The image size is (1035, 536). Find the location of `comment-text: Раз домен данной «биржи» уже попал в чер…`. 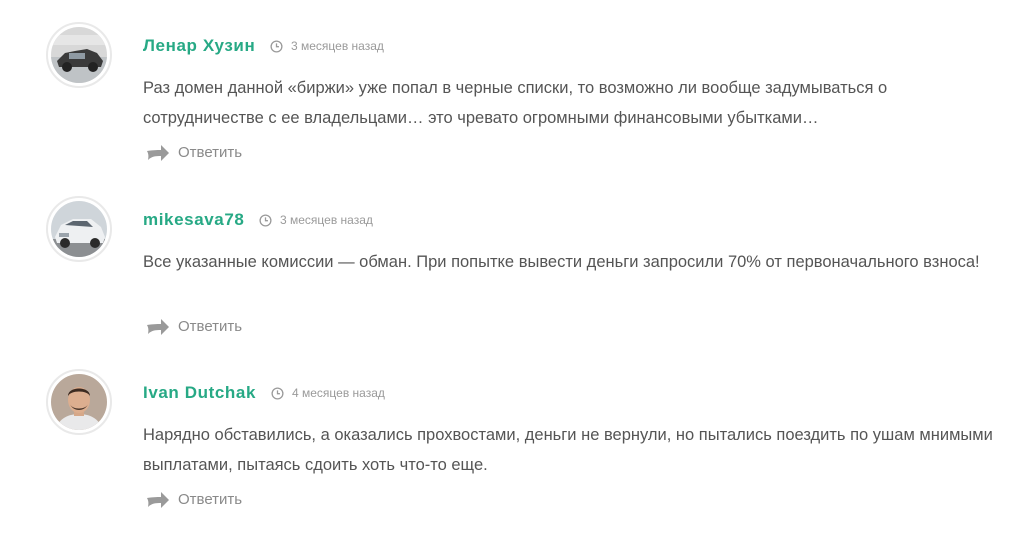

comment-text: Раз домен данной «биржи» уже попал в чер… is located at coordinates (515, 103).